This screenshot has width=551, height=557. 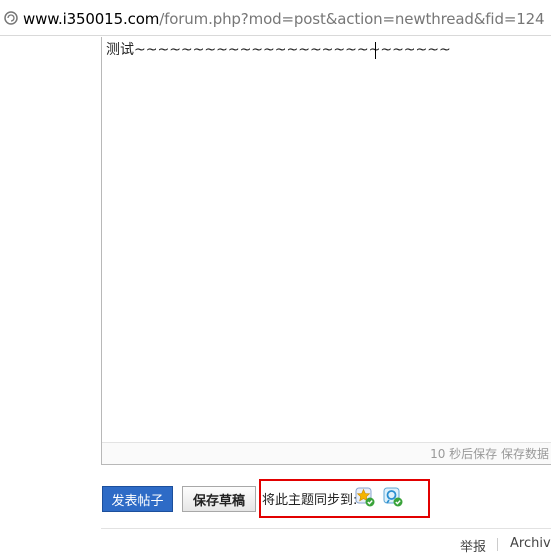 I want to click on page-info-icon, so click(x=11, y=18).